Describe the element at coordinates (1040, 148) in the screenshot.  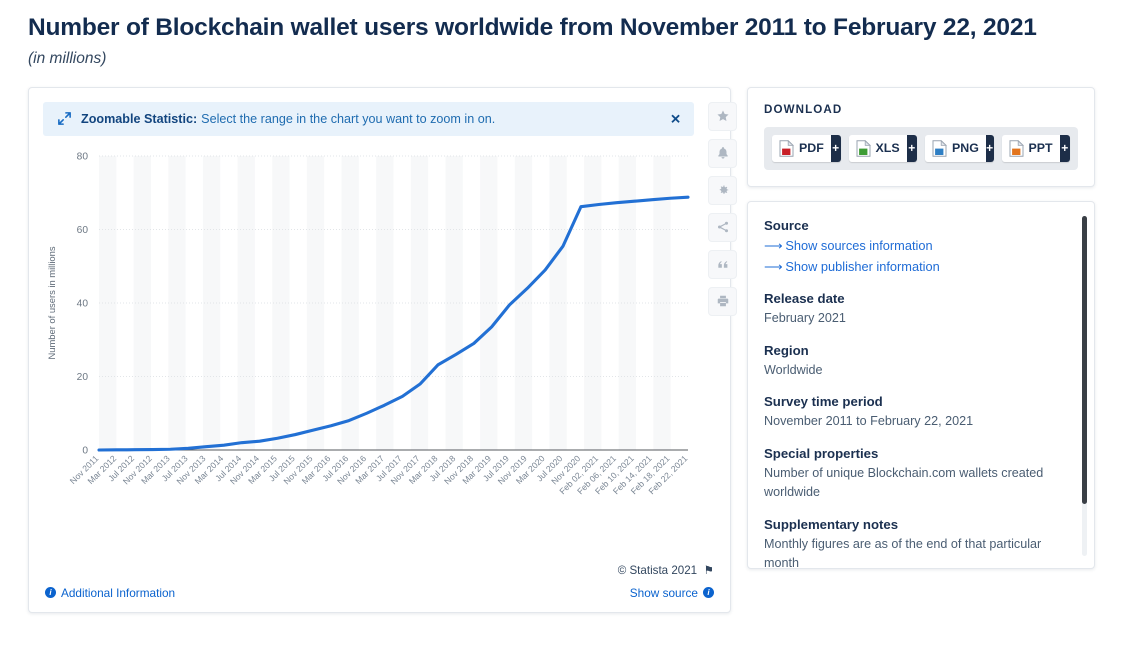
I see `download-ppt-label: PPT` at that location.